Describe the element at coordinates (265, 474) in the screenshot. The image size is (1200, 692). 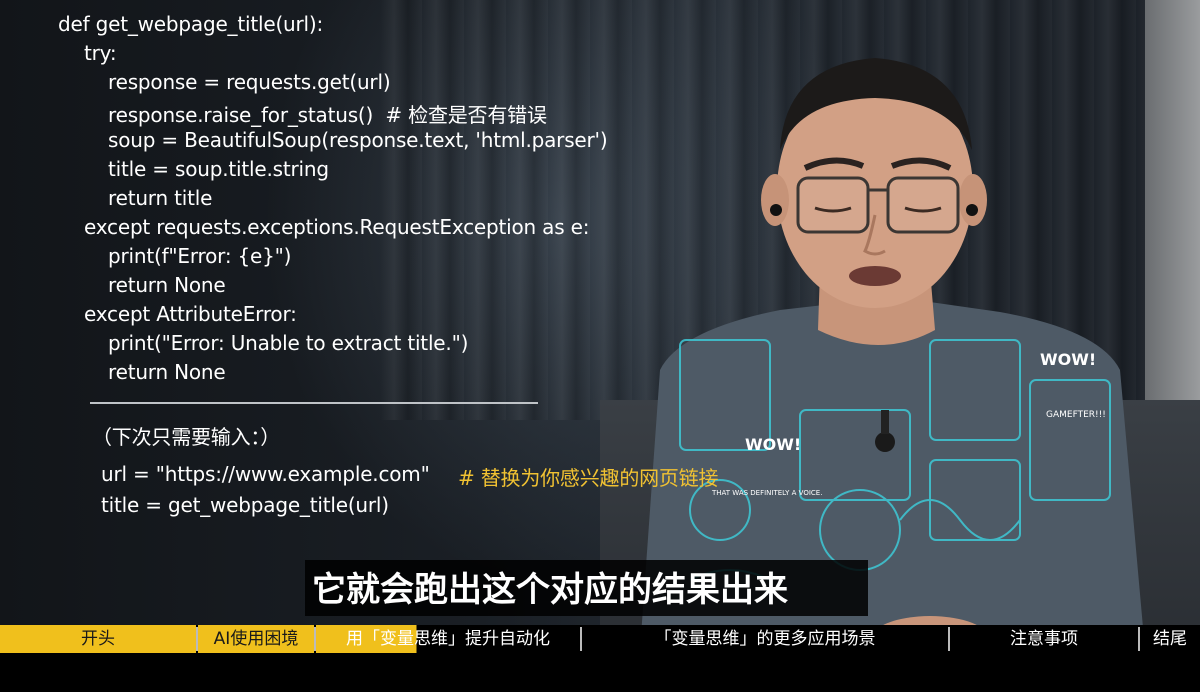
I see `usage-line-url: url = "https://www.example.com"` at that location.